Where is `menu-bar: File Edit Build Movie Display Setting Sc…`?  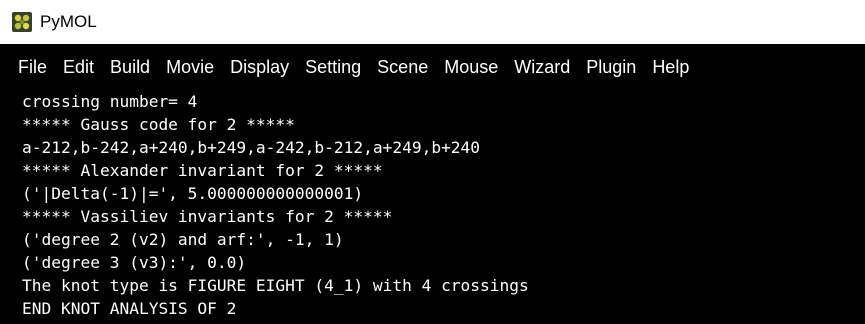
menu-bar: File Edit Build Movie Display Setting Sc… is located at coordinates (432, 67).